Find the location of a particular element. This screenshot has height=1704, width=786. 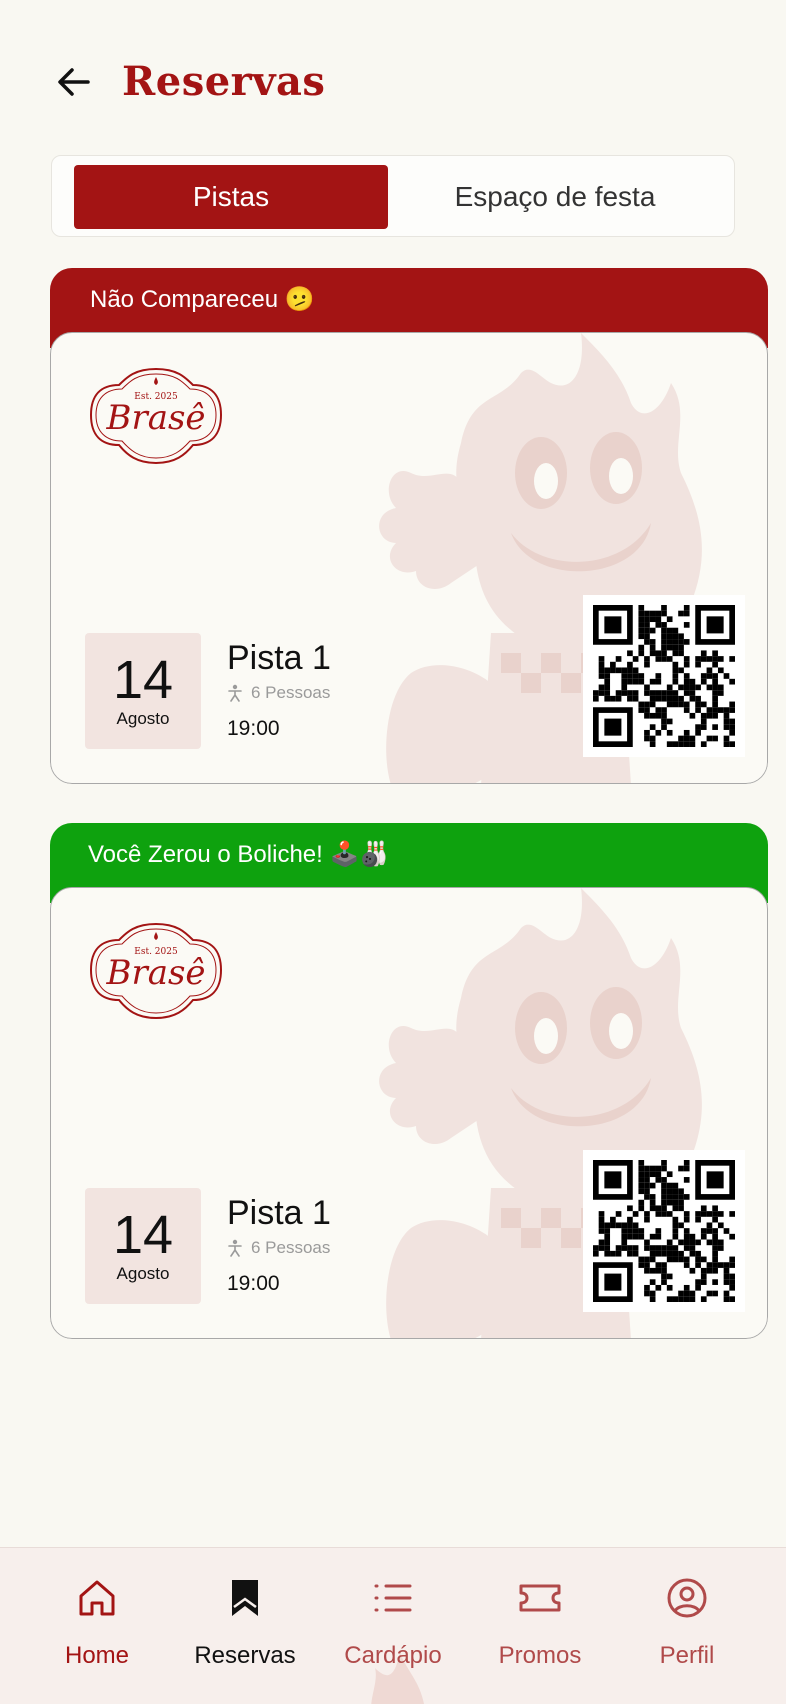

nav-reservas: Reservas is located at coordinates (245, 1631).